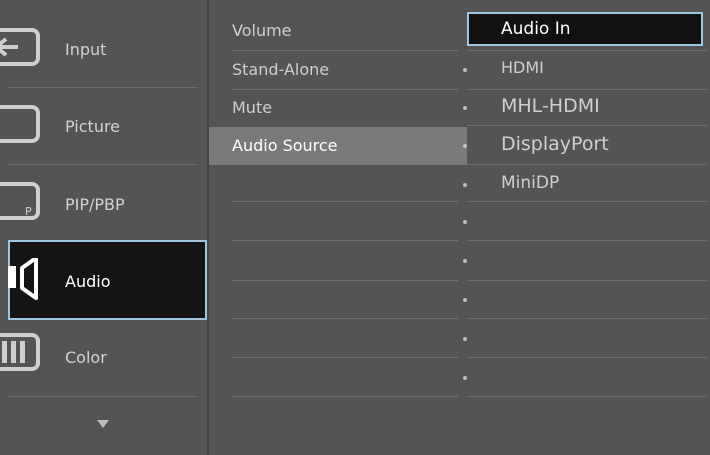 Image resolution: width=710 pixels, height=455 pixels. Describe the element at coordinates (86, 357) in the screenshot. I see `category-label: Color` at that location.